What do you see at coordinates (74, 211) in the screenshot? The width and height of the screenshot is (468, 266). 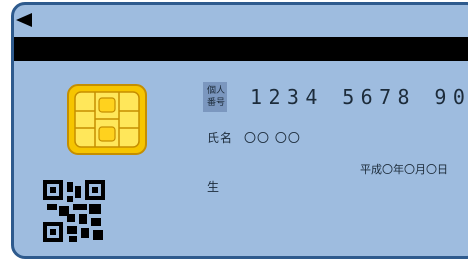 I see `qr-code-icon` at bounding box center [74, 211].